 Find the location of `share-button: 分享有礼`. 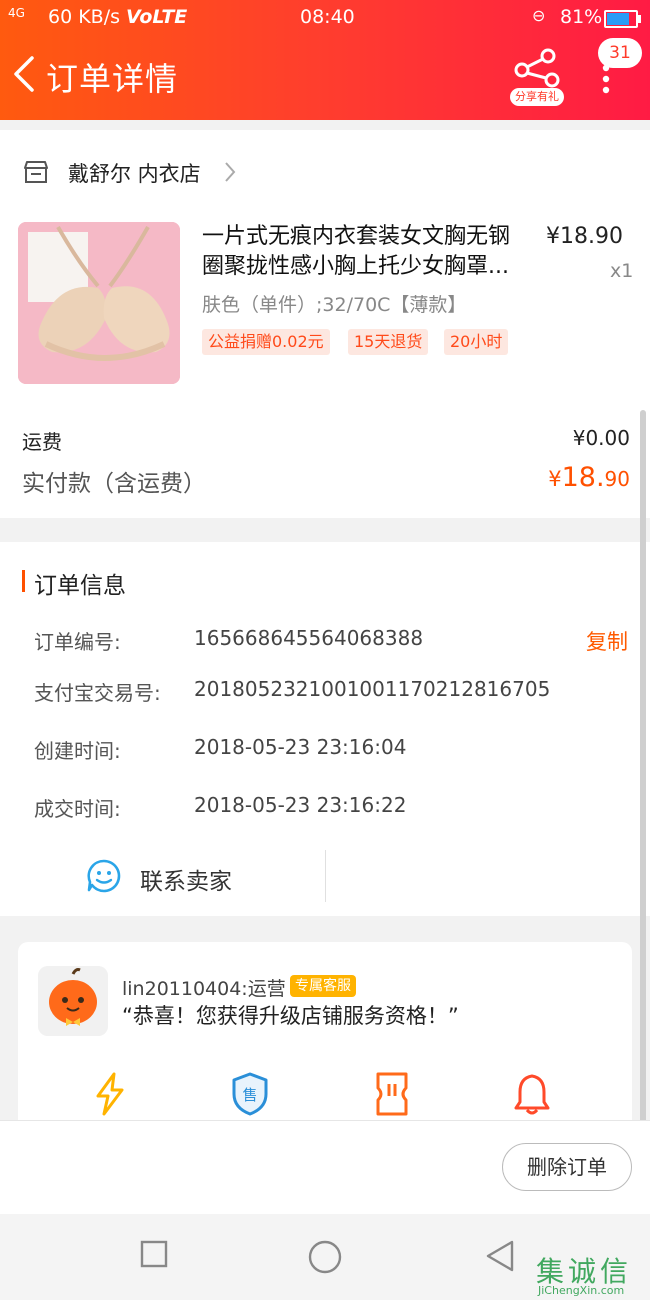

share-button: 分享有礼 is located at coordinates (537, 77).